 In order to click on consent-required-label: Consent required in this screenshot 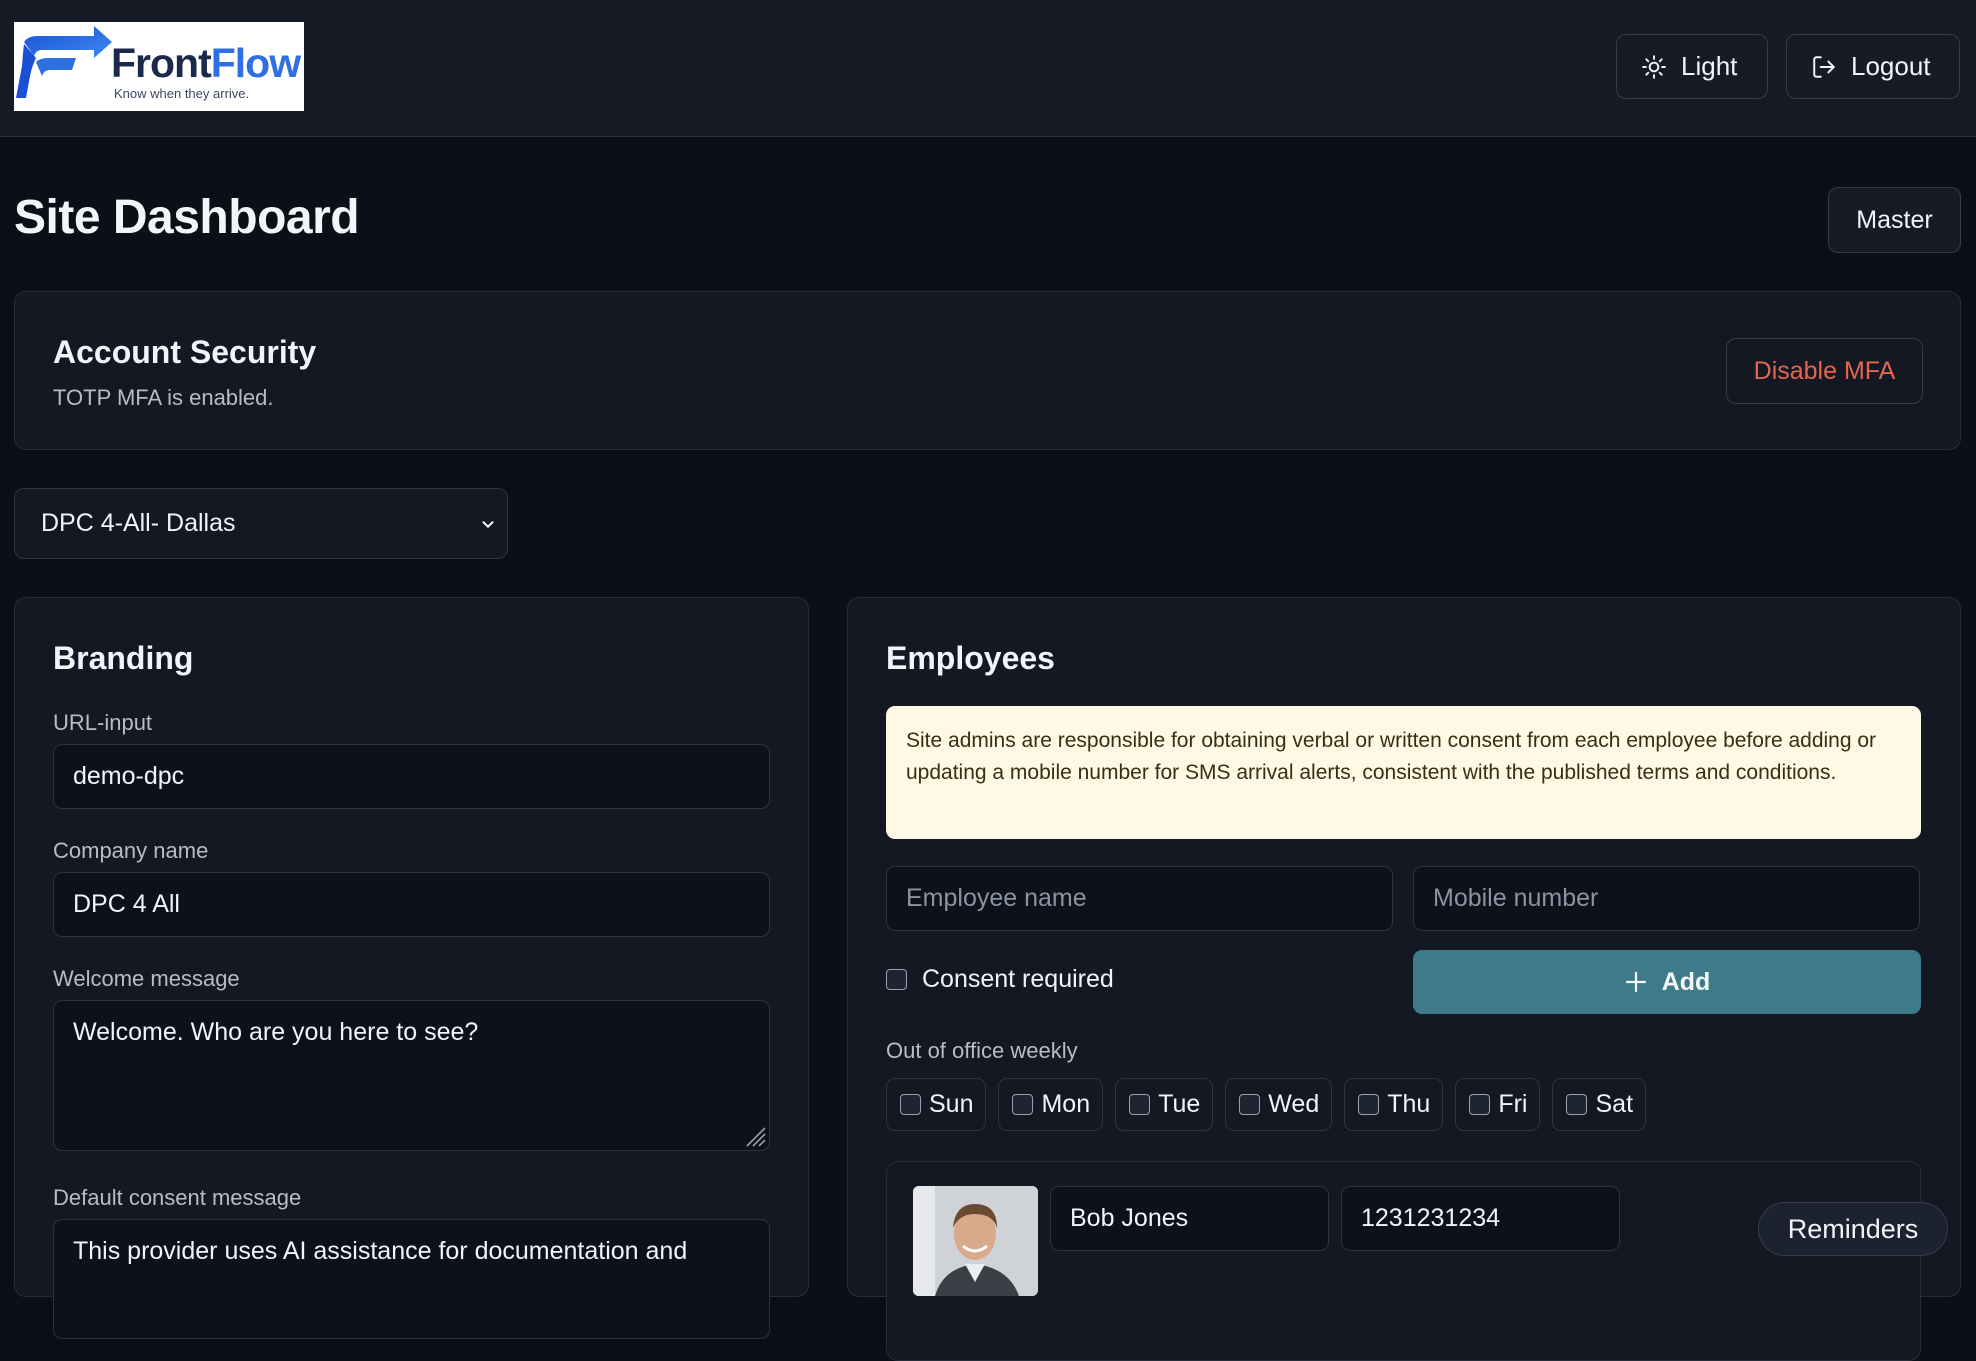, I will do `click(1018, 979)`.